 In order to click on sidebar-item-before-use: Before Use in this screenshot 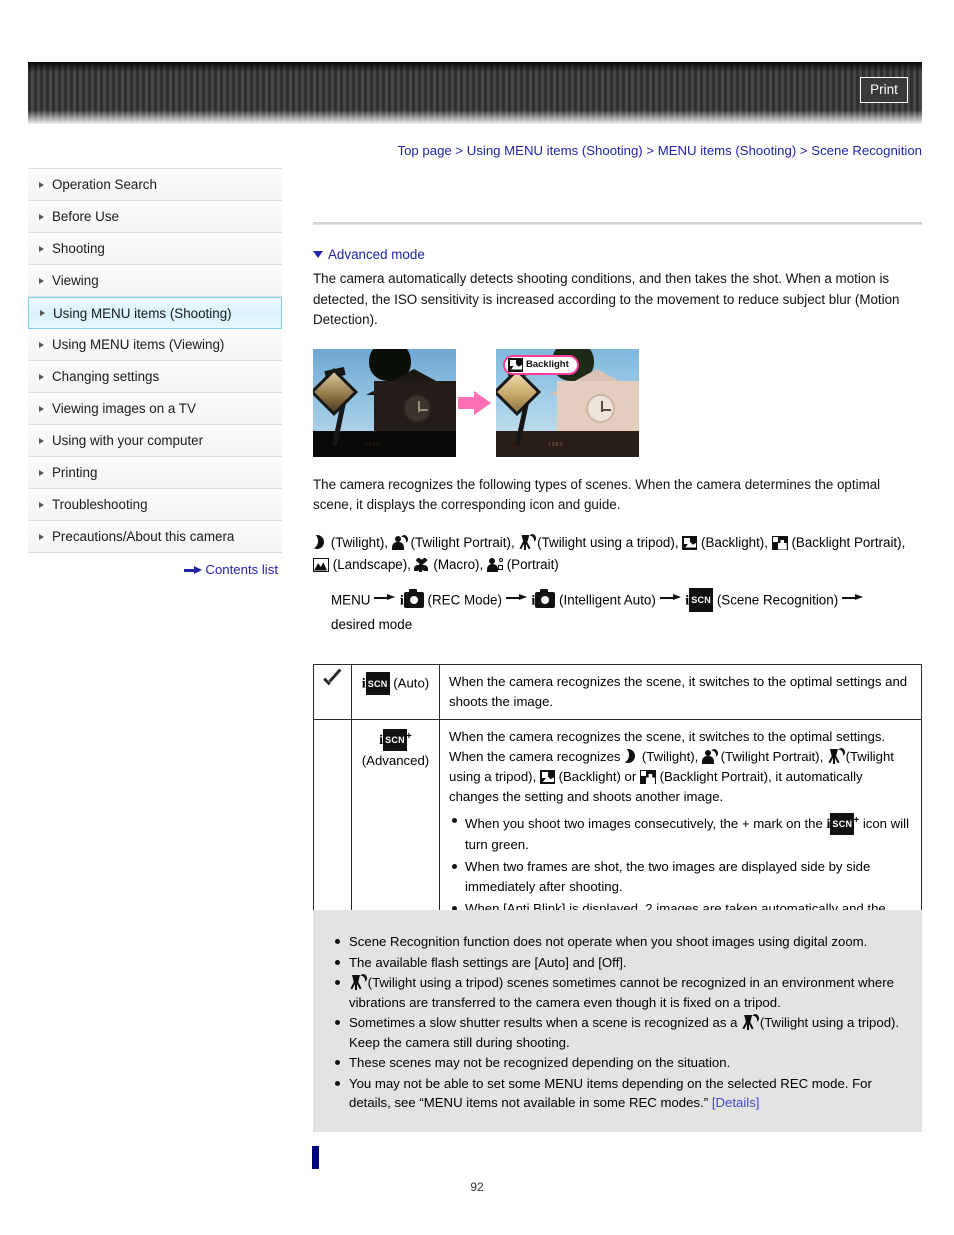, I will do `click(155, 217)`.